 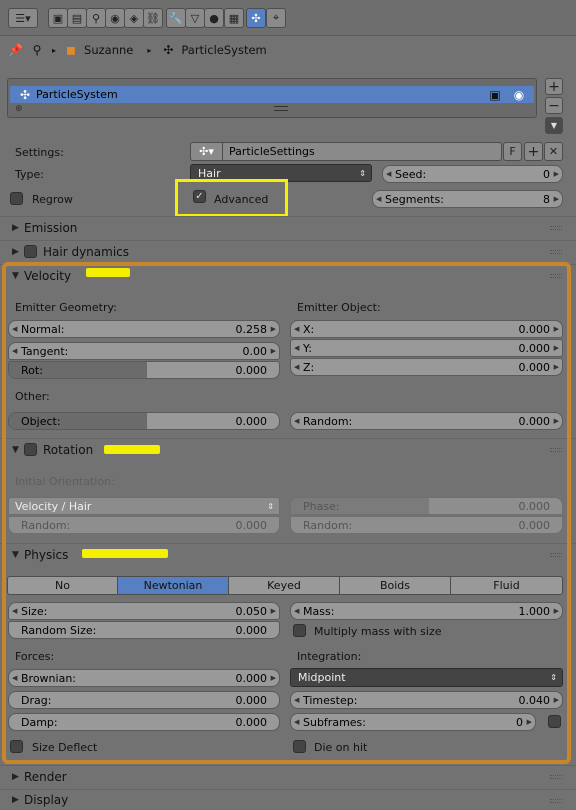 I want to click on brownian-field: ◀ Brownian: 0.000 ▶, so click(x=144, y=678).